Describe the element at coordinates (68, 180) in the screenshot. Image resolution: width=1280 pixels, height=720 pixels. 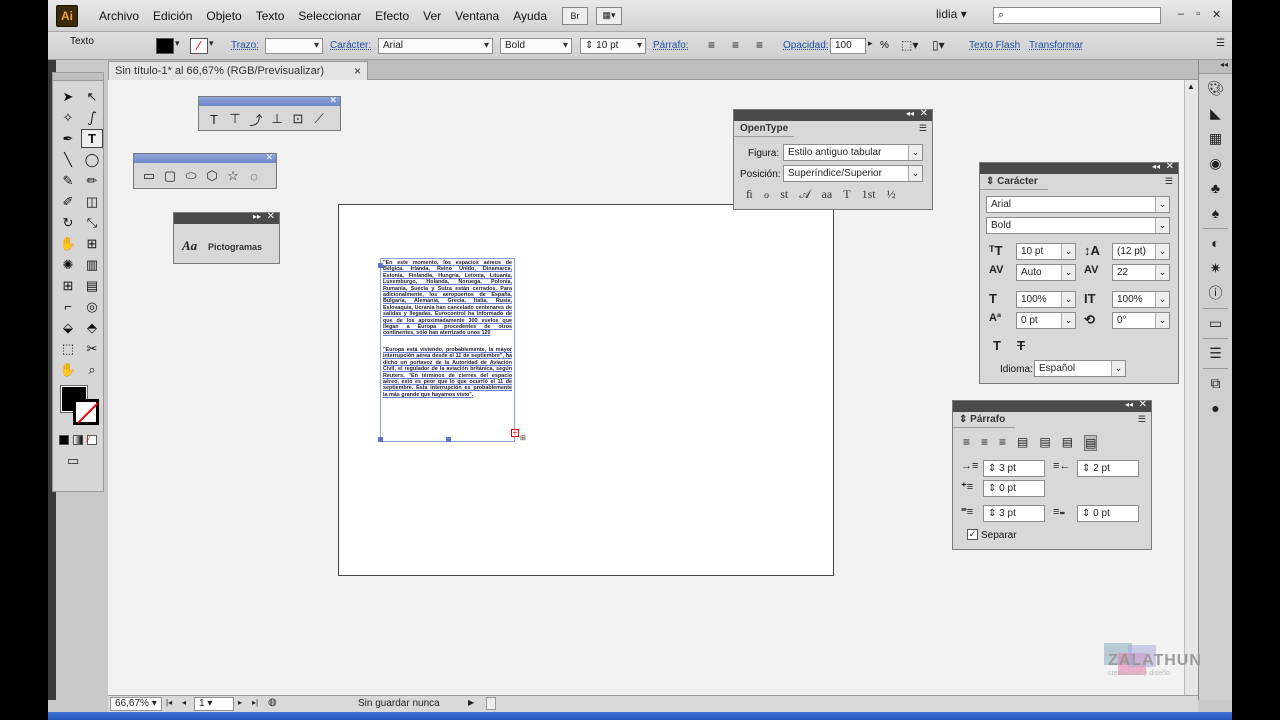
I see `paintbrush-tool-icon: ✎` at that location.